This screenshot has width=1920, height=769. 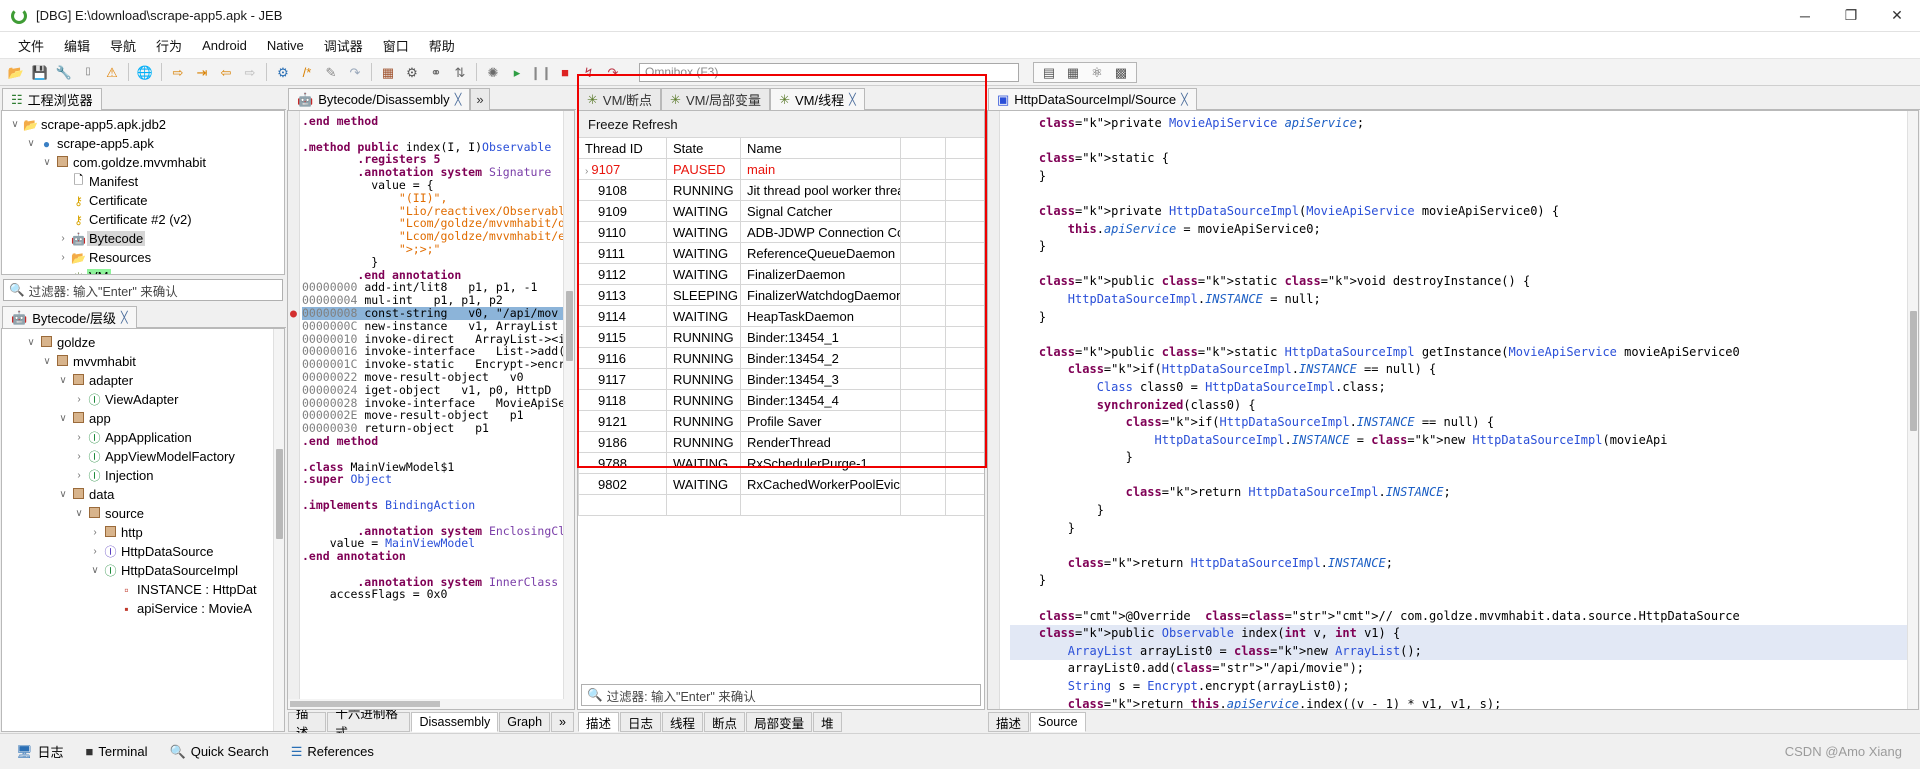 What do you see at coordinates (517, 72) in the screenshot?
I see `run-icon: ▸` at bounding box center [517, 72].